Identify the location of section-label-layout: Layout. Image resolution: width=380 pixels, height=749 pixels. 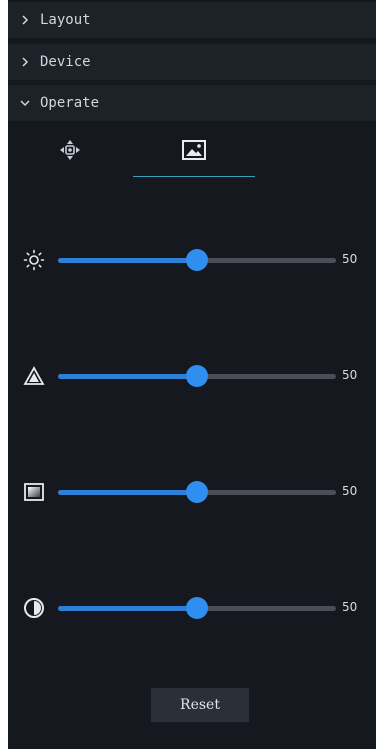
(65, 20).